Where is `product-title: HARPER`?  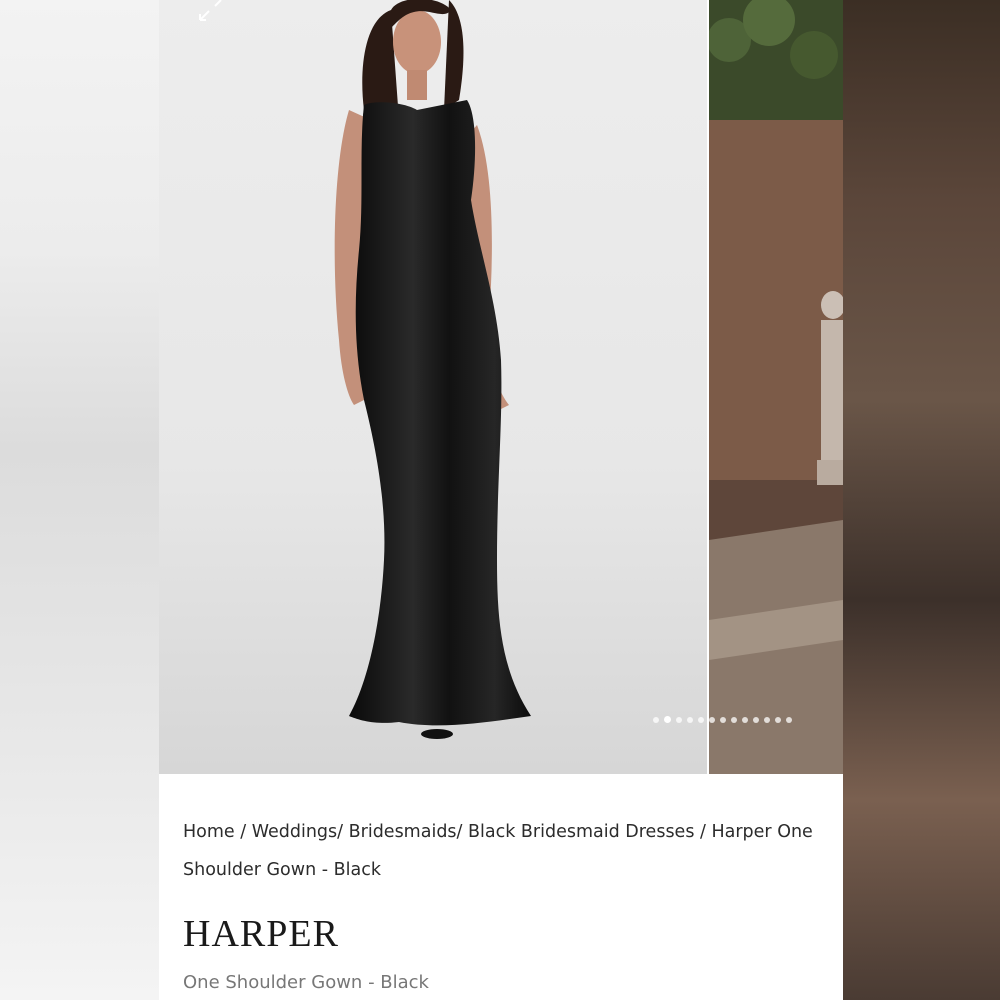
product-title: HARPER is located at coordinates (261, 934).